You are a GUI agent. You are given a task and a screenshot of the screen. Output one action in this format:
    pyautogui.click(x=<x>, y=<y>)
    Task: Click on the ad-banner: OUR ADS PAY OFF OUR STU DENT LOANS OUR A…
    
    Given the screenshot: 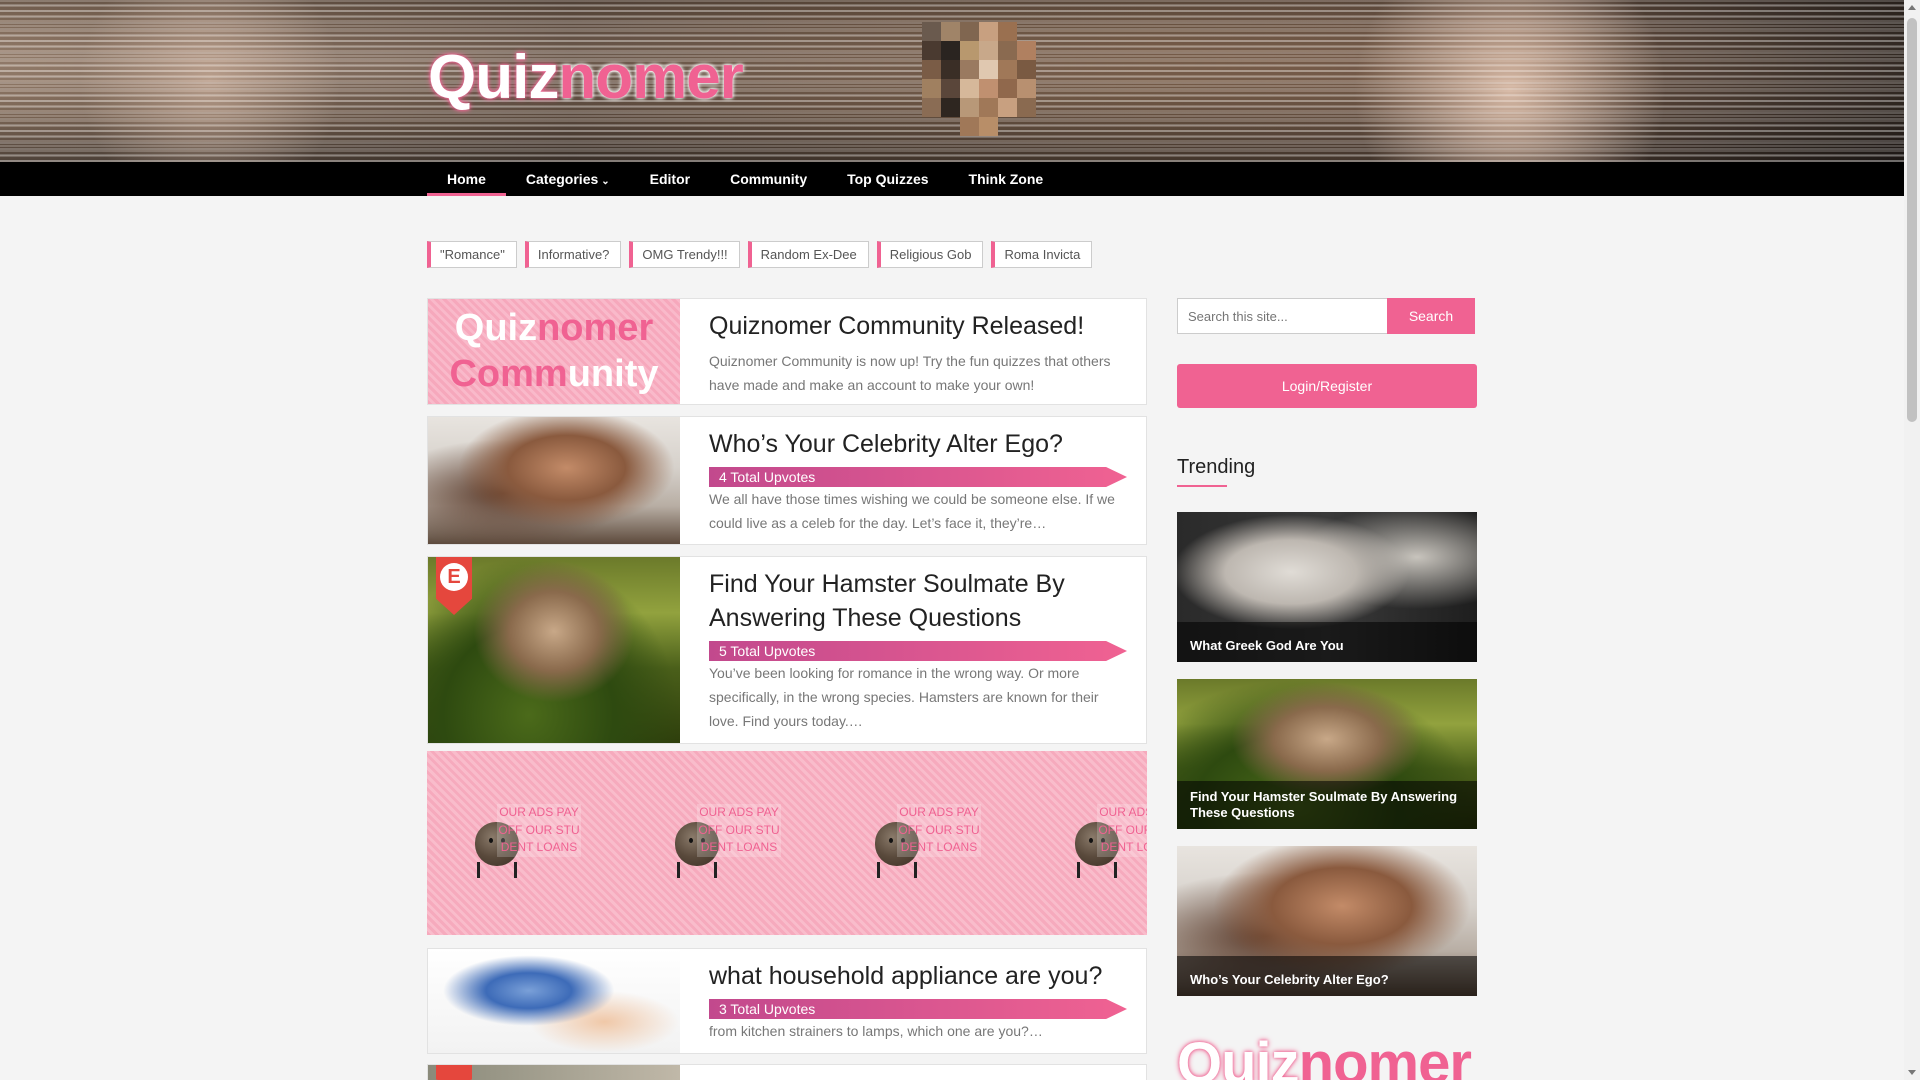 What is the action you would take?
    pyautogui.click(x=787, y=843)
    